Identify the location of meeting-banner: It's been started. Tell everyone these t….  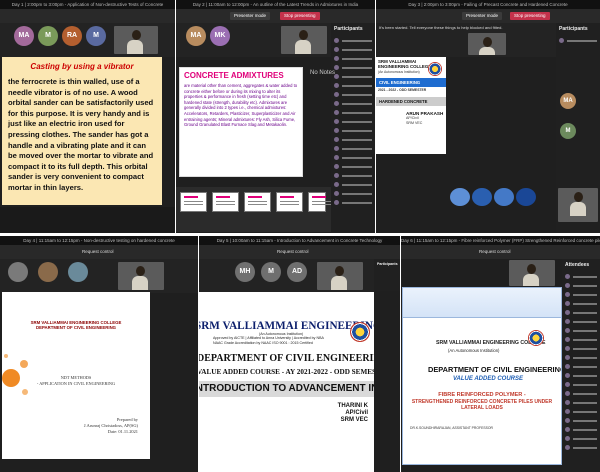
(441, 27).